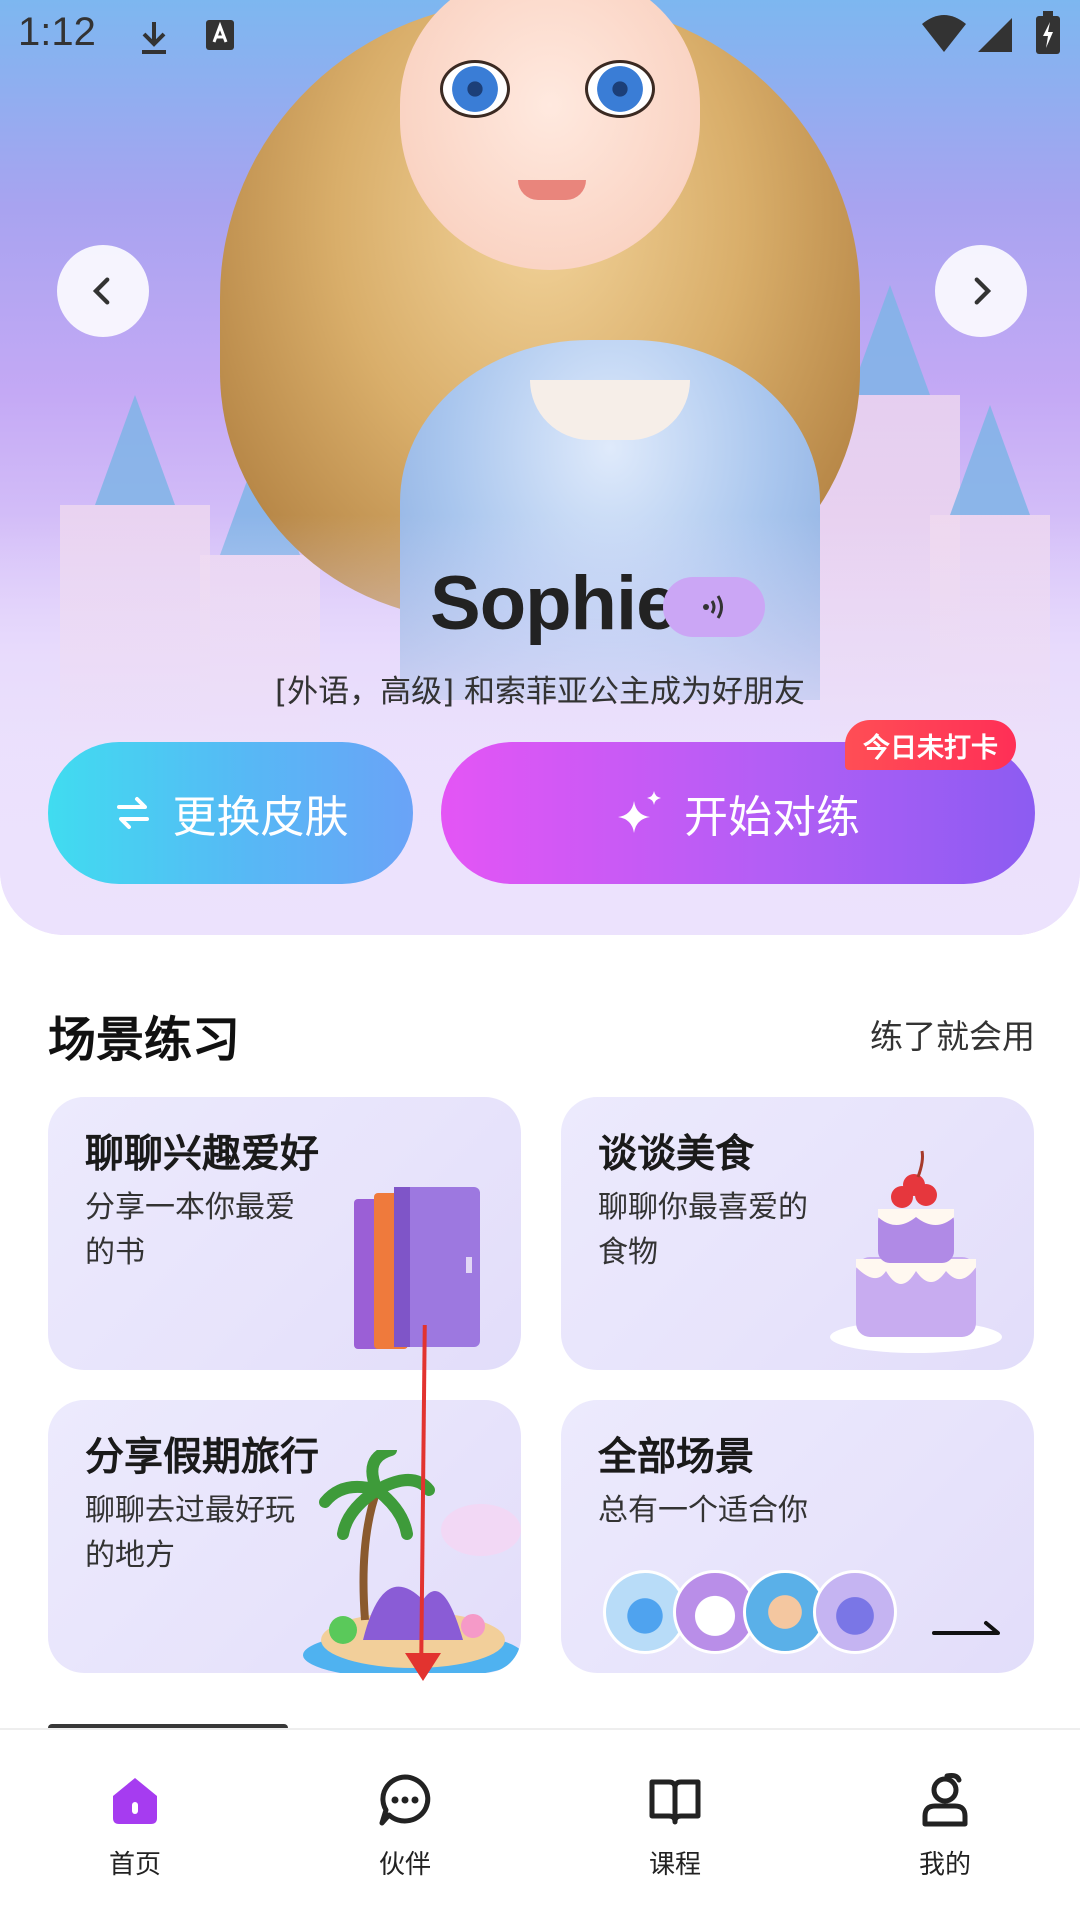 This screenshot has height=1920, width=1080. What do you see at coordinates (220, 35) in the screenshot?
I see `keyboard-a-icon` at bounding box center [220, 35].